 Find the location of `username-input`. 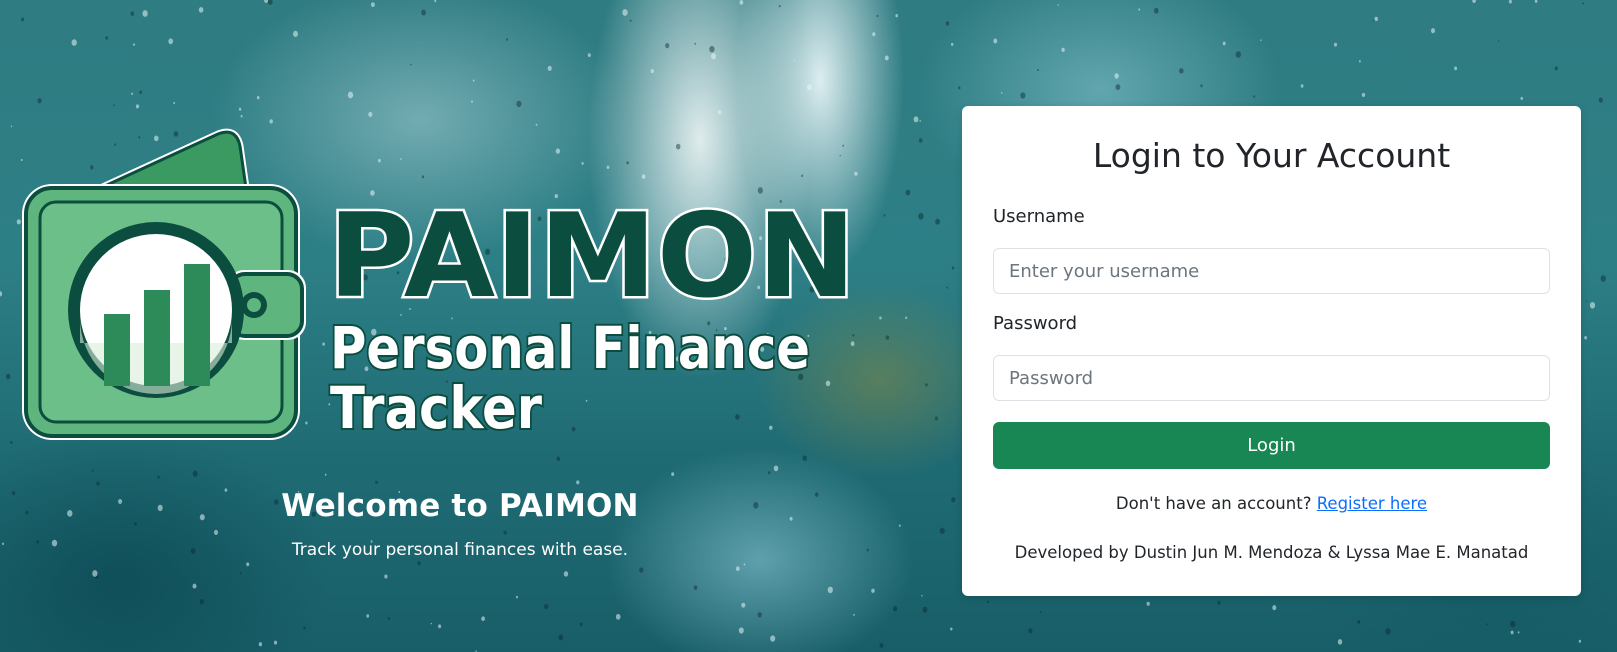

username-input is located at coordinates (1271, 271).